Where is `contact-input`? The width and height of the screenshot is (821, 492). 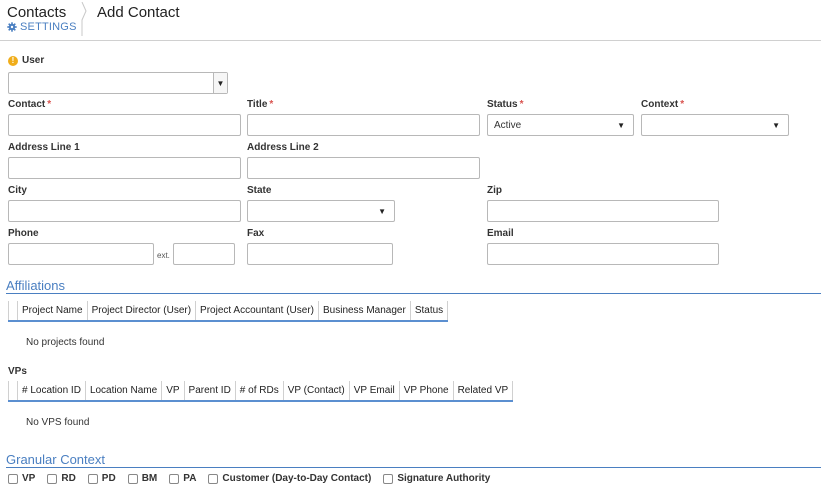
contact-input is located at coordinates (124, 125).